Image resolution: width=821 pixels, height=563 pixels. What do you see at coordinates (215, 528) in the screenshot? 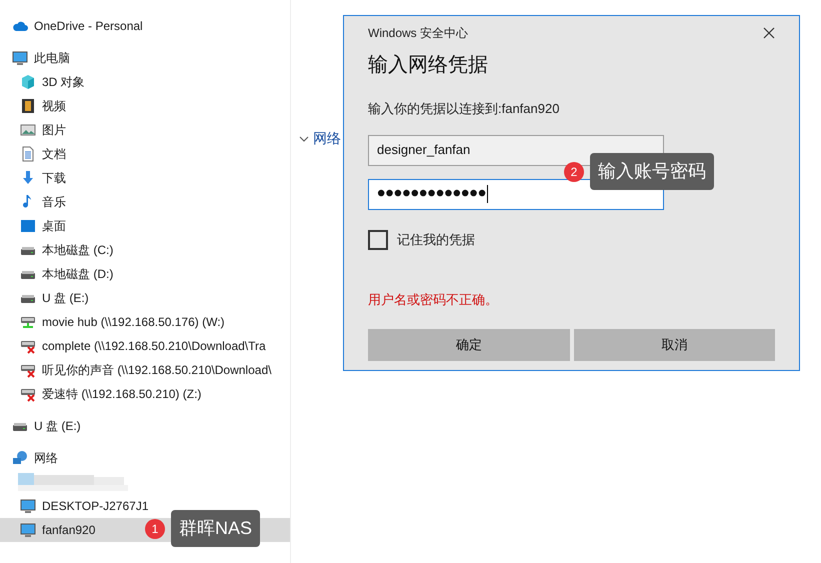
I see `callout-tooltip: 群晖NAS` at bounding box center [215, 528].